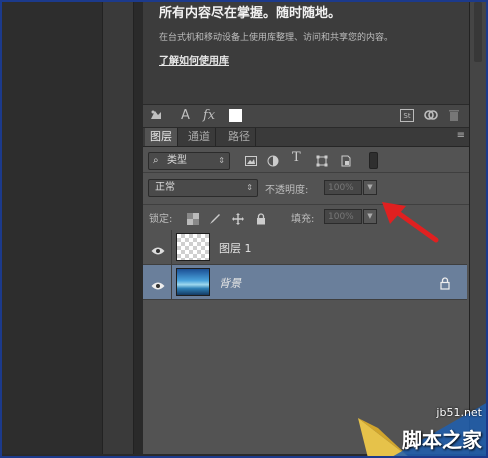 Image resolution: width=488 pixels, height=458 pixels. What do you see at coordinates (235, 248) in the screenshot?
I see `layer-name: 图层 1` at bounding box center [235, 248].